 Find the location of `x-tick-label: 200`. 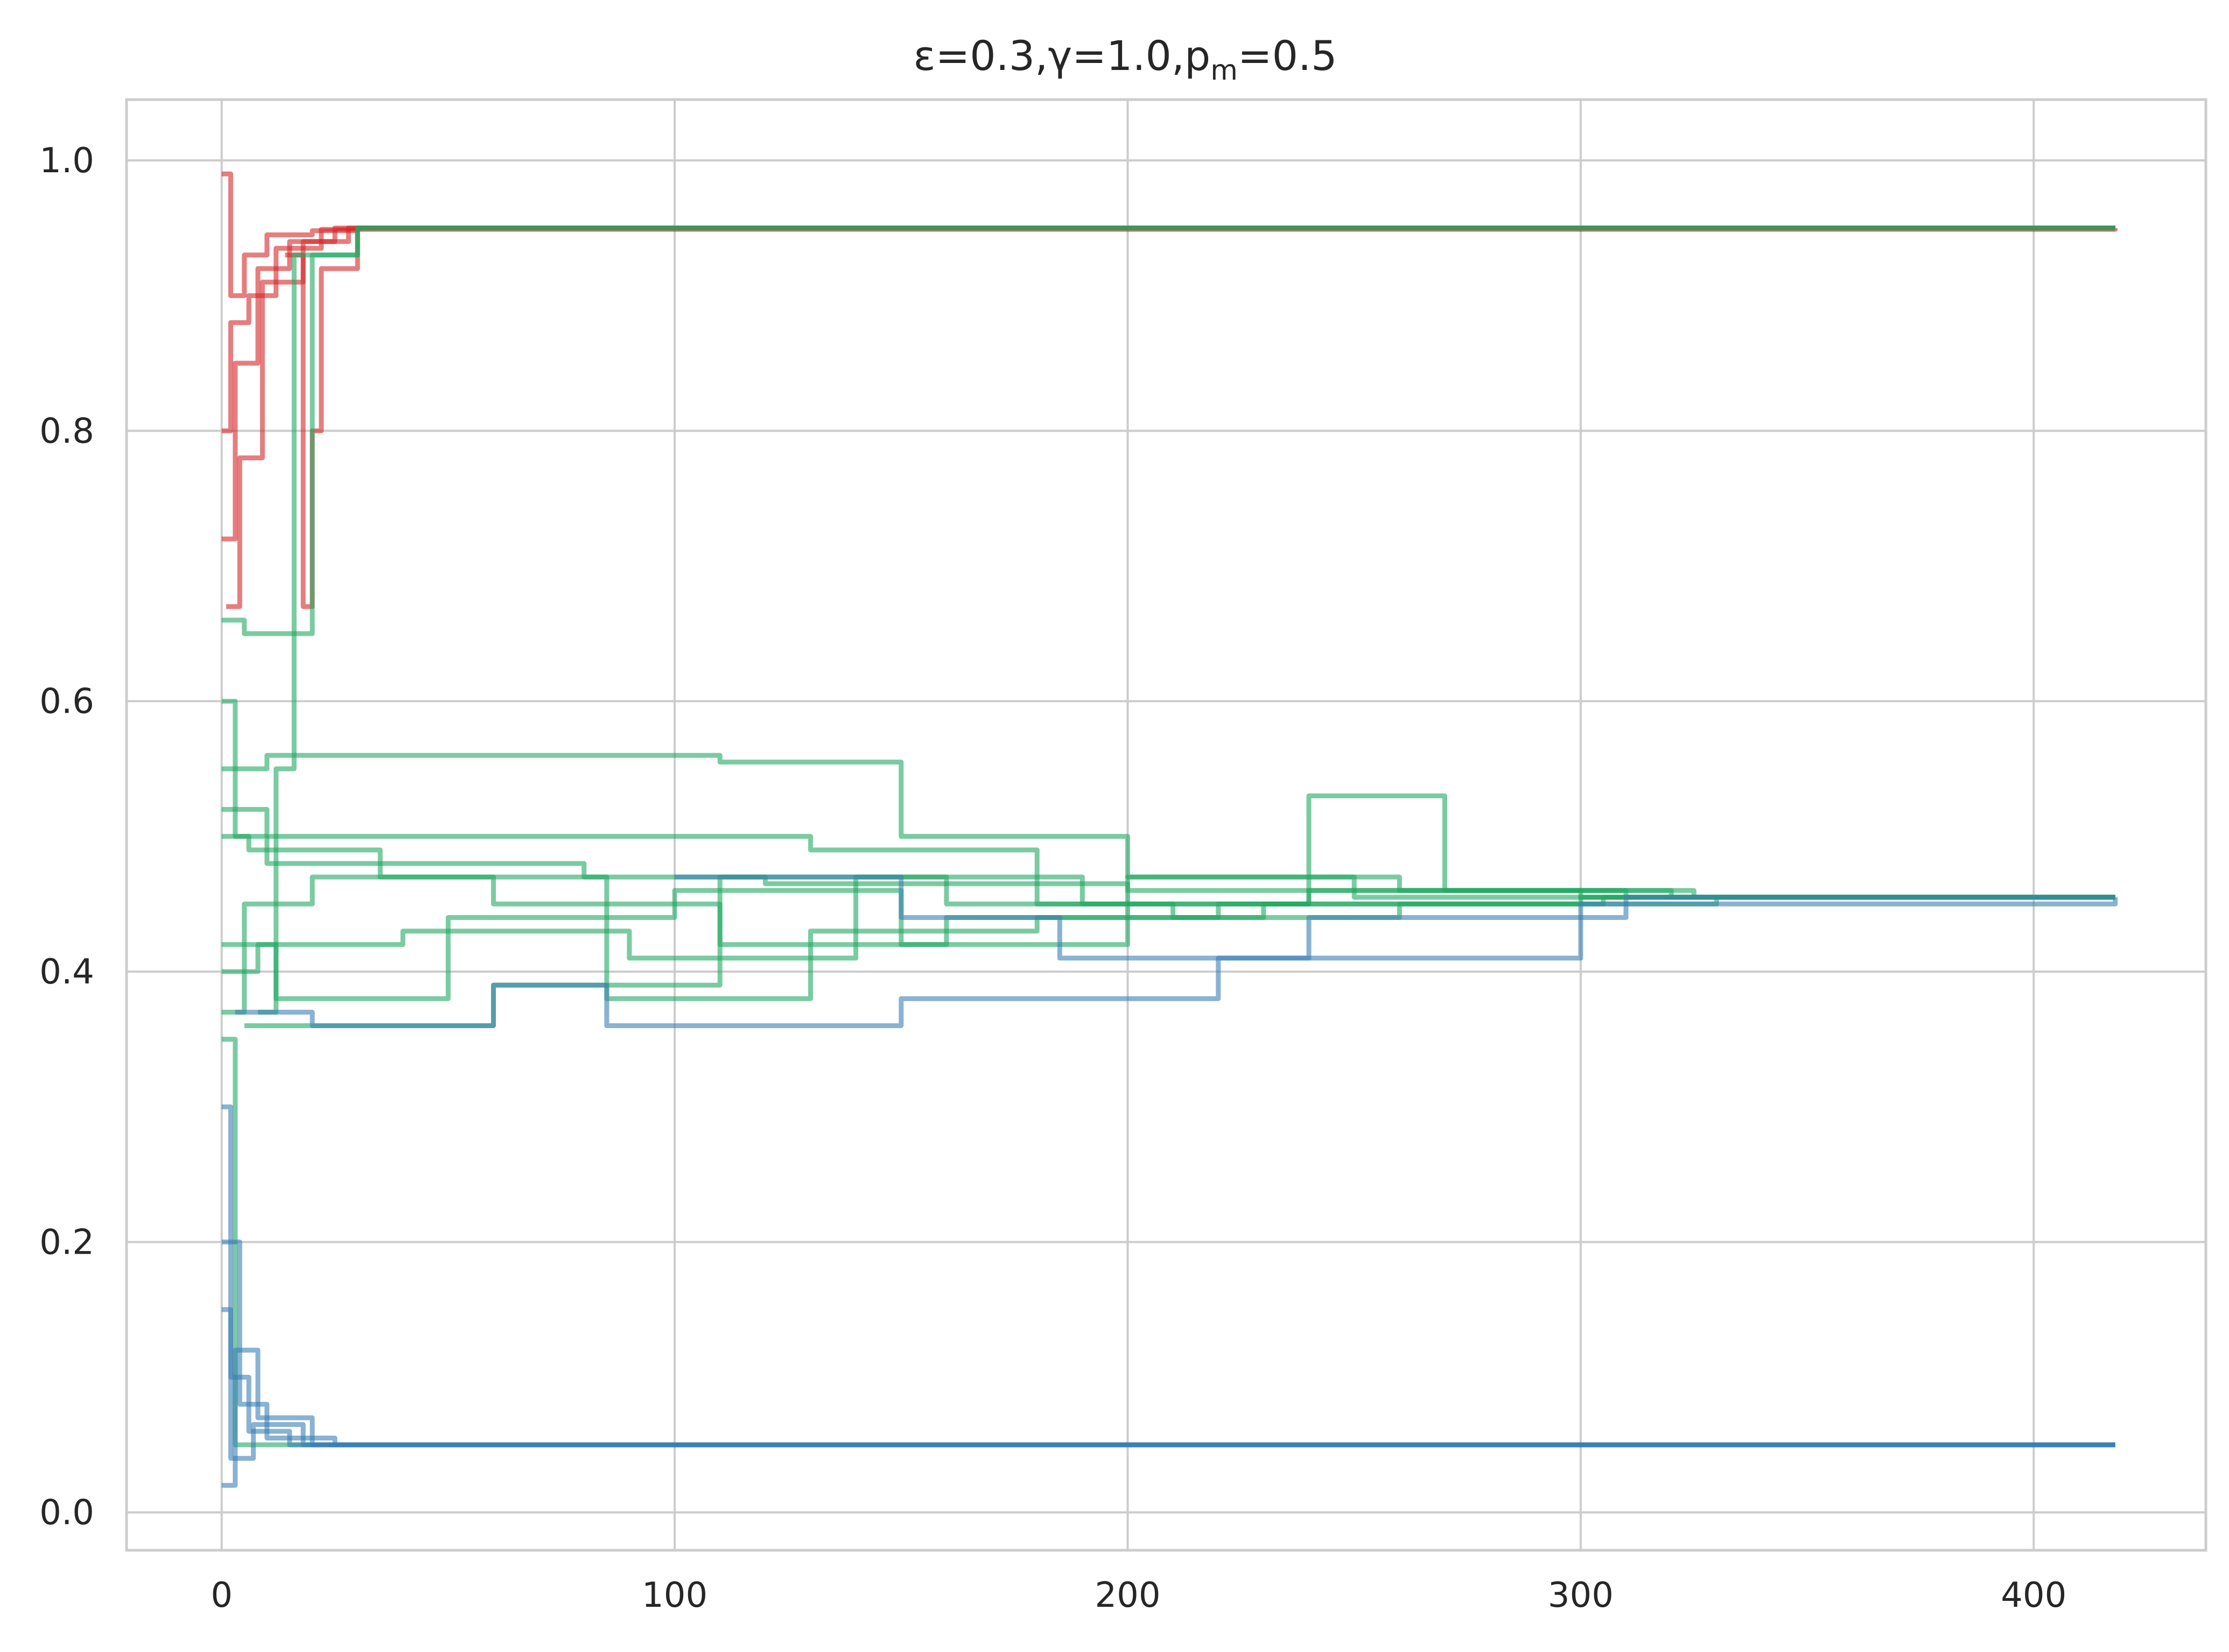

x-tick-label: 200 is located at coordinates (1127, 1595).